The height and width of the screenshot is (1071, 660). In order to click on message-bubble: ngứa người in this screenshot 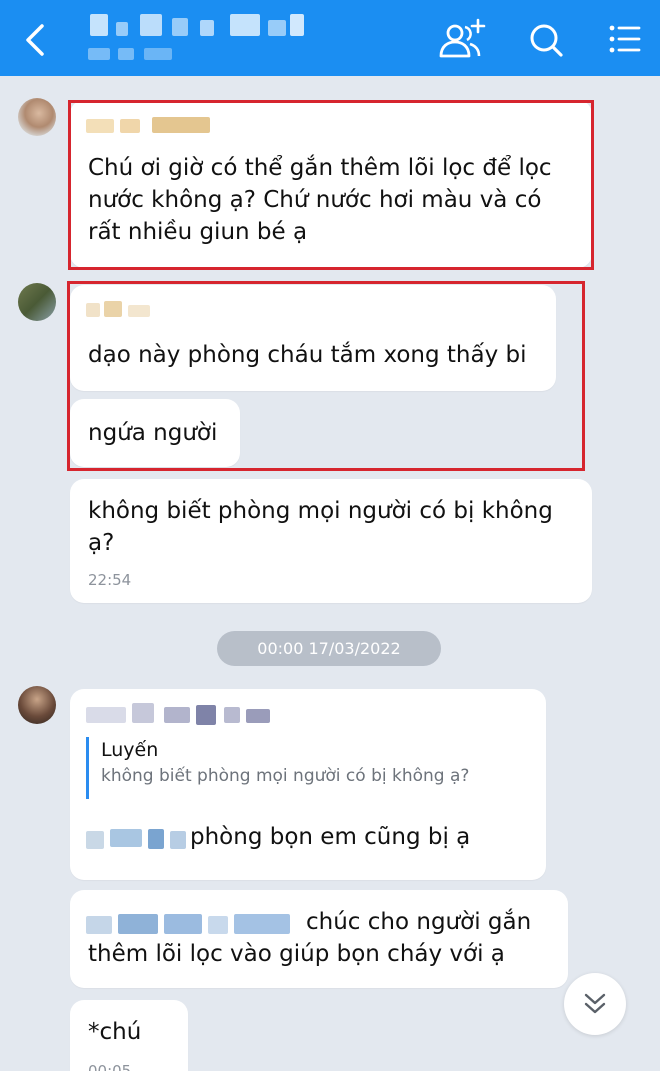, I will do `click(155, 433)`.